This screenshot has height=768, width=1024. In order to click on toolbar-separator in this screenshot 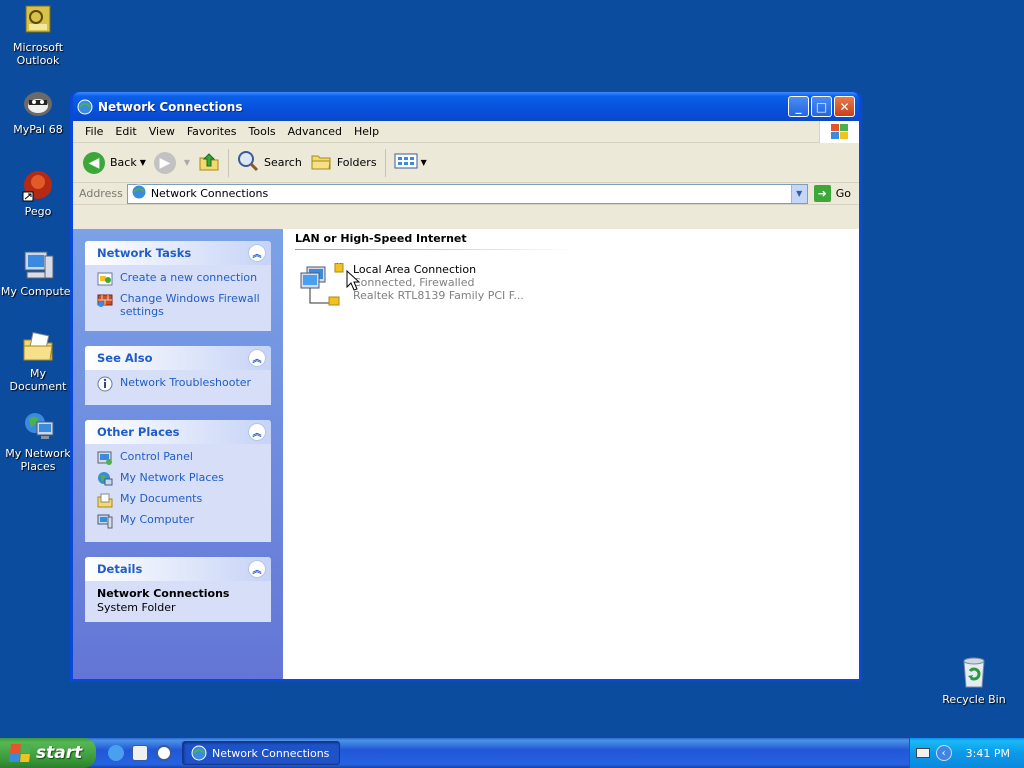, I will do `click(385, 162)`.